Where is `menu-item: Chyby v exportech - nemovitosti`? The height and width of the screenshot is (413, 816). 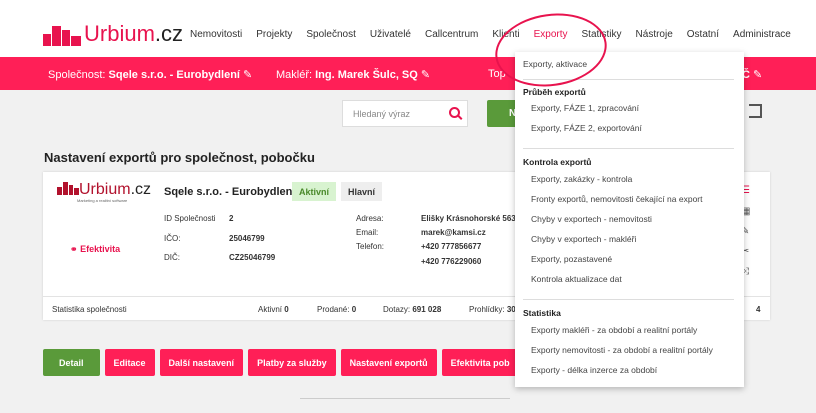 menu-item: Chyby v exportech - nemovitosti is located at coordinates (591, 219).